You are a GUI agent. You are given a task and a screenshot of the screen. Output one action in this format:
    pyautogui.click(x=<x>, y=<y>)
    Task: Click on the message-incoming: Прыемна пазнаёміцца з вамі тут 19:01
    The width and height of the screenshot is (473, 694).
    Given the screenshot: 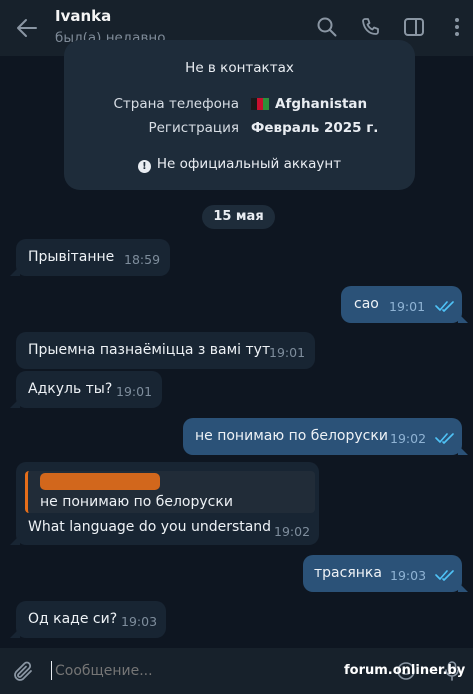 What is the action you would take?
    pyautogui.click(x=165, y=350)
    